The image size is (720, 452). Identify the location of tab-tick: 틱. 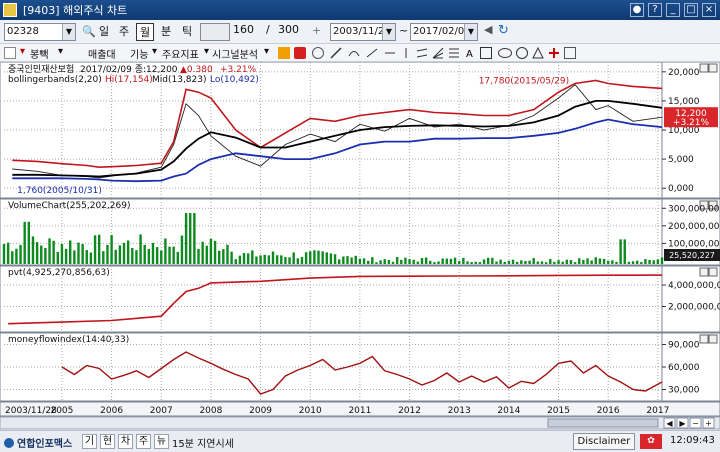
(187, 32).